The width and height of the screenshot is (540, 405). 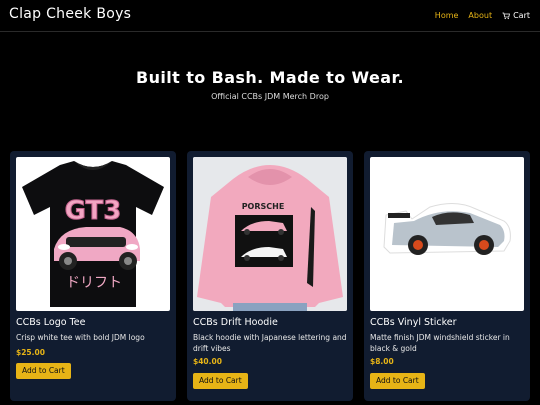 I want to click on hoodie-illustration: PORSCHE, so click(x=270, y=234).